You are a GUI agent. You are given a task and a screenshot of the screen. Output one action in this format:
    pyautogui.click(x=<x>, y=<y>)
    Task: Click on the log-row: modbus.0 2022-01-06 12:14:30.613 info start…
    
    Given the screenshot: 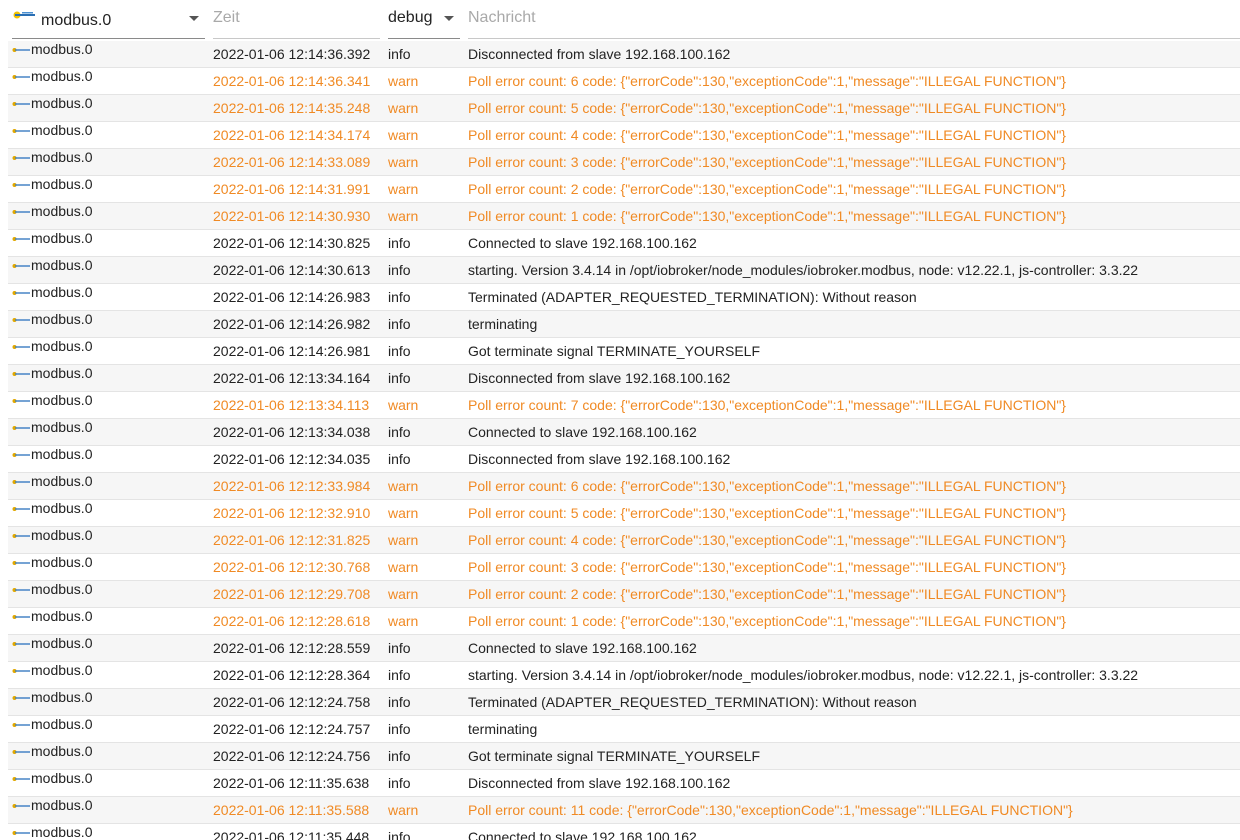 What is the action you would take?
    pyautogui.click(x=624, y=270)
    